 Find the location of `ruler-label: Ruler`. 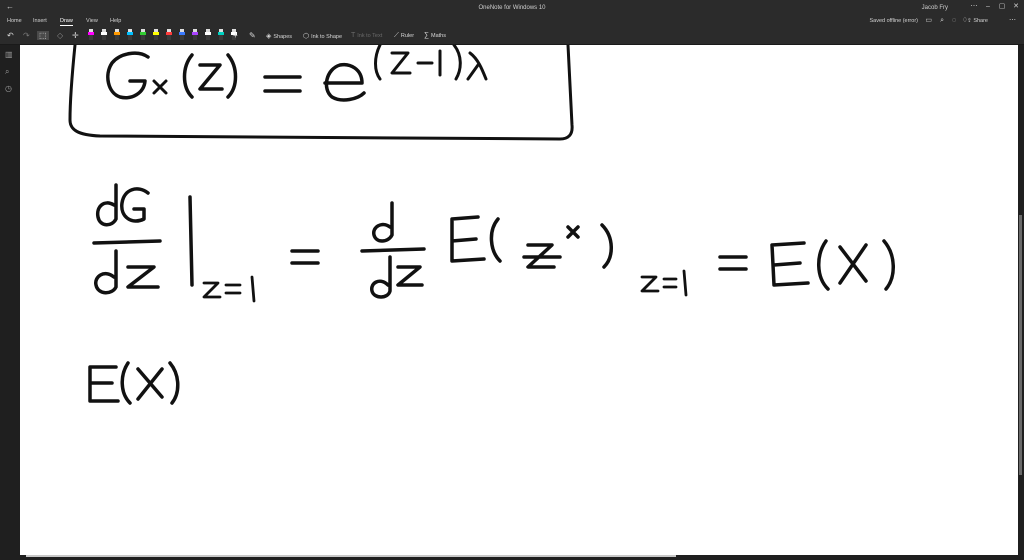

ruler-label: Ruler is located at coordinates (407, 36).